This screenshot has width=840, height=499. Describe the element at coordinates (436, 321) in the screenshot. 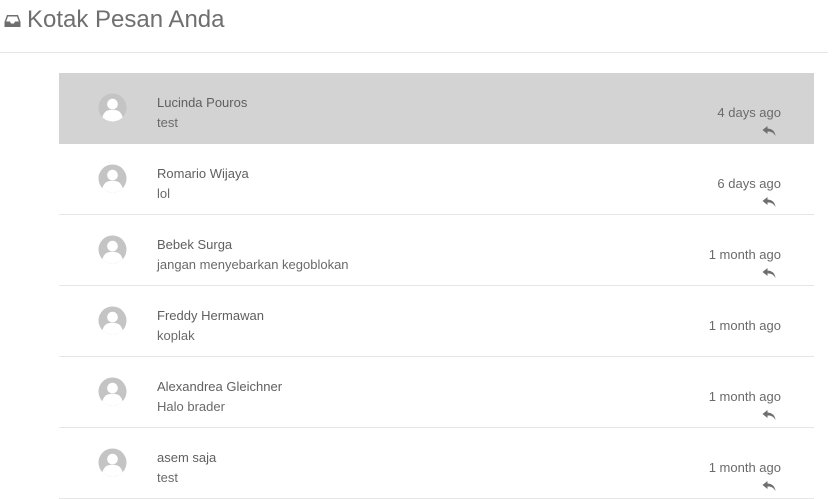

I see `message-row: Freddy Hermawan koplak 1 month ago` at that location.